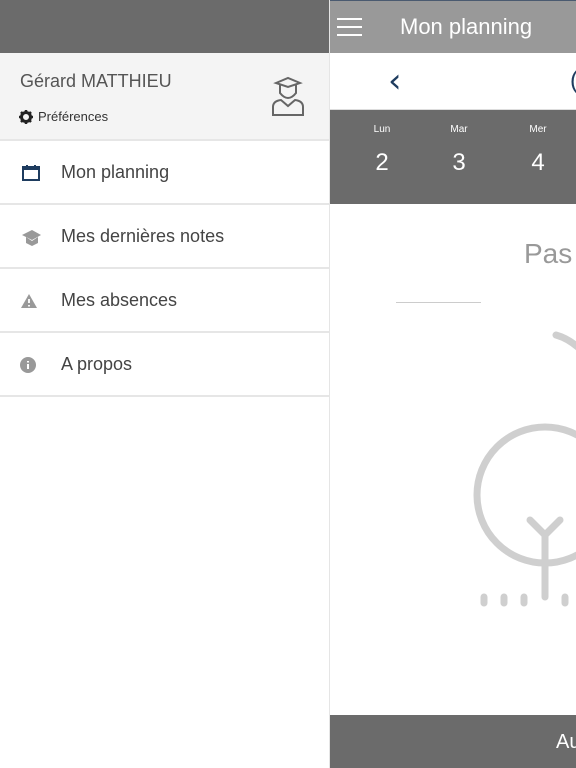 Image resolution: width=576 pixels, height=768 pixels. I want to click on item-label: A propos, so click(97, 363).